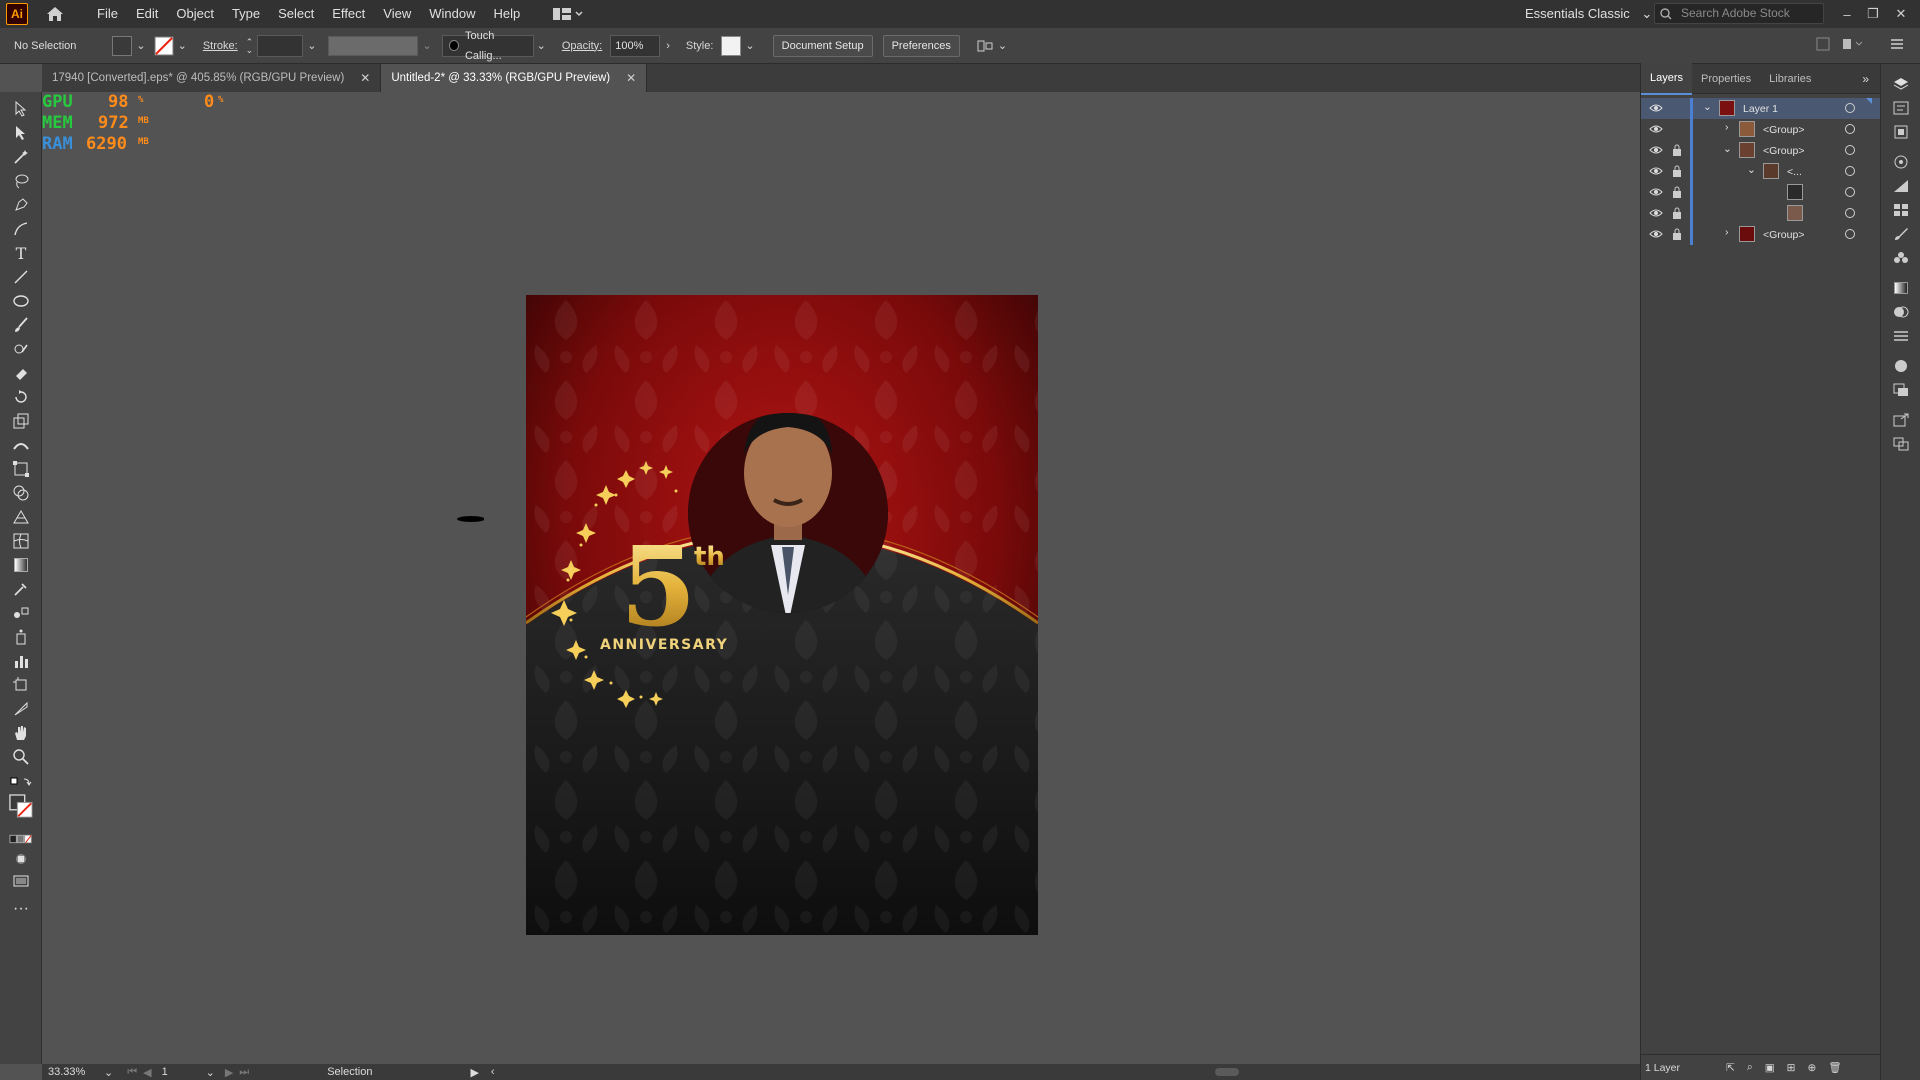 The width and height of the screenshot is (1920, 1080). What do you see at coordinates (1791, 1068) in the screenshot?
I see `new-sublayer-icon: ⊞` at bounding box center [1791, 1068].